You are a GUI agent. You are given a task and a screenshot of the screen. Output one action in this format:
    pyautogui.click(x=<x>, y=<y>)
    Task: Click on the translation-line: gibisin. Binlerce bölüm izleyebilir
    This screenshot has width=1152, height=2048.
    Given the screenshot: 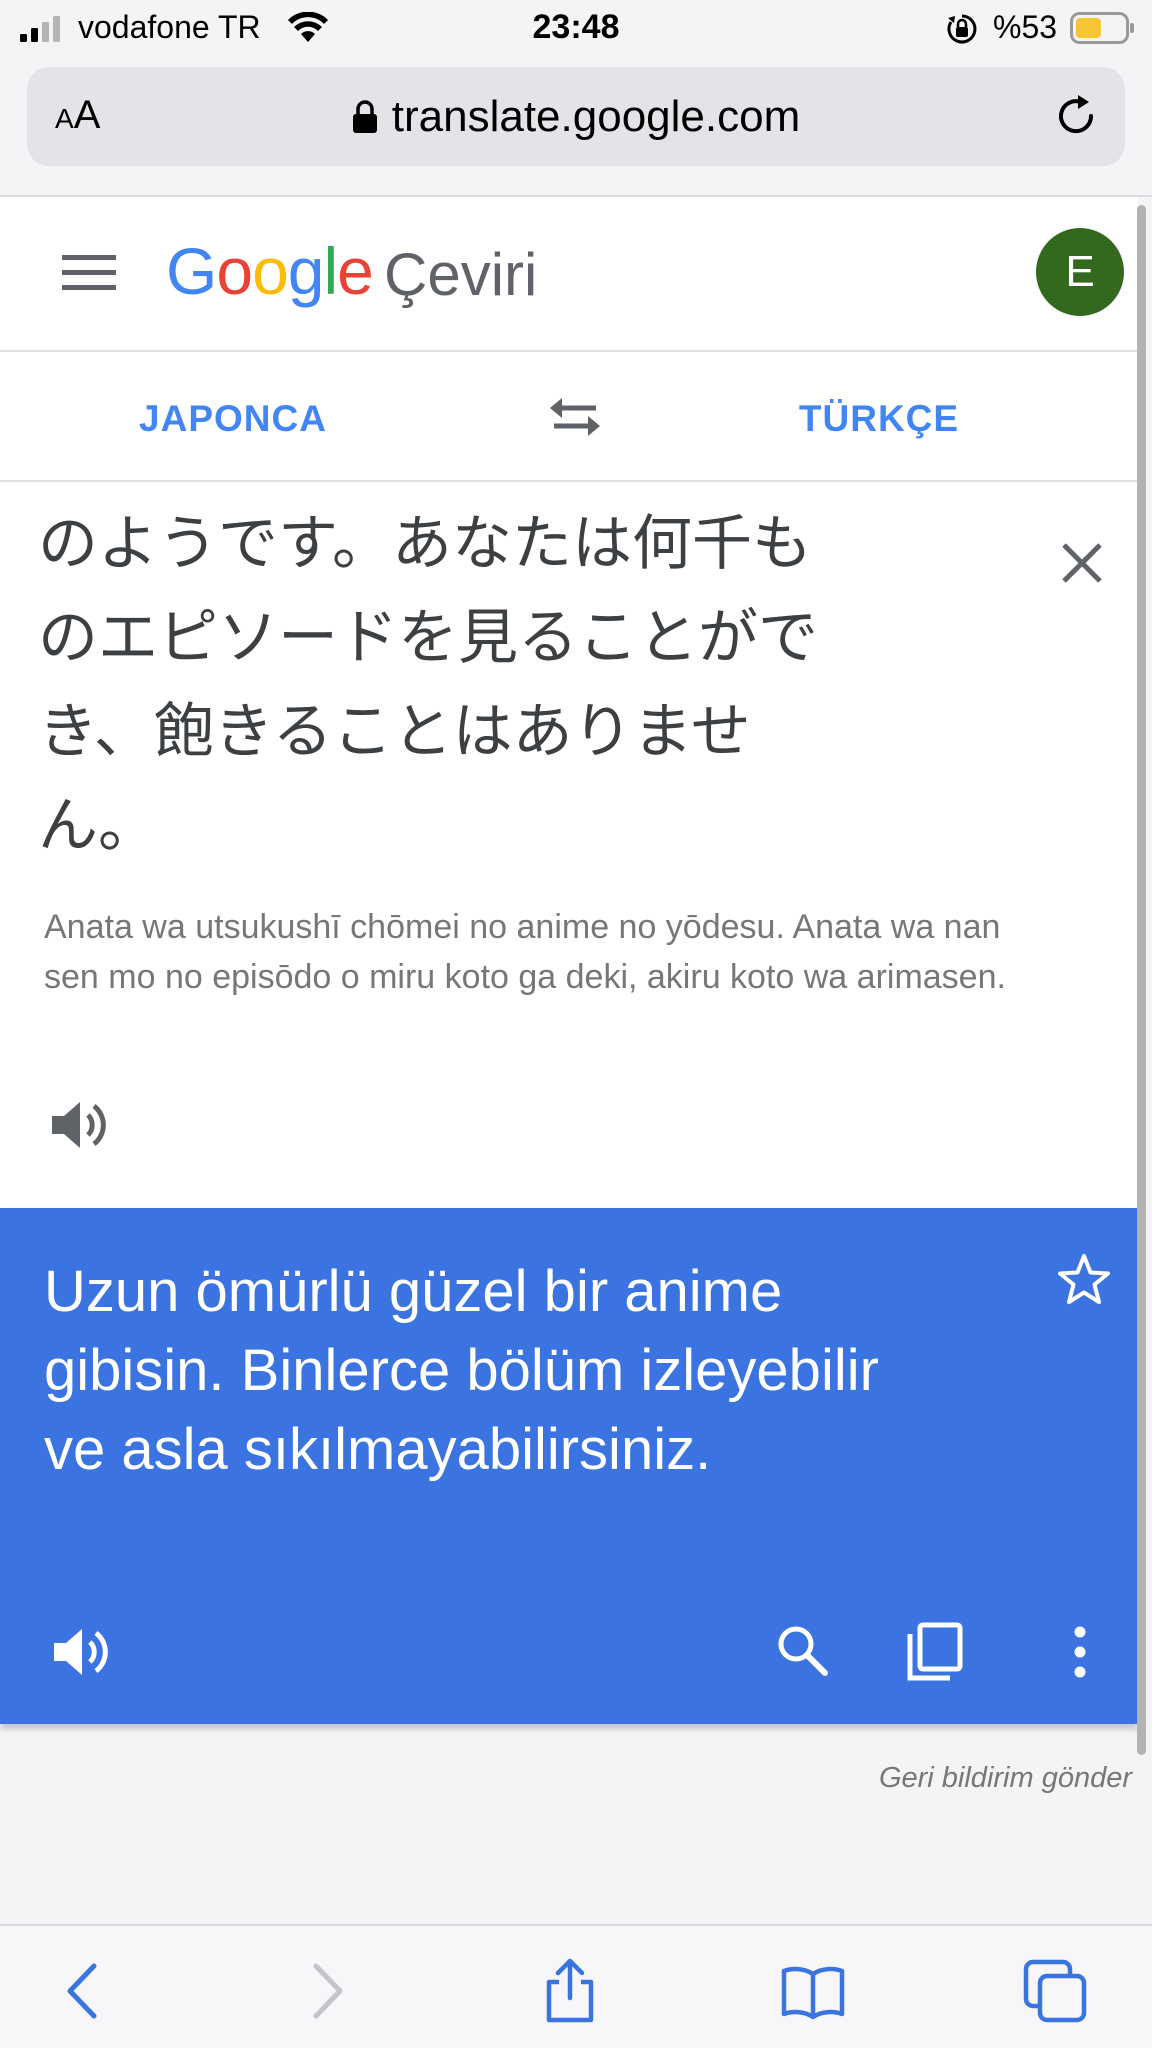 What is the action you would take?
    pyautogui.click(x=461, y=1370)
    